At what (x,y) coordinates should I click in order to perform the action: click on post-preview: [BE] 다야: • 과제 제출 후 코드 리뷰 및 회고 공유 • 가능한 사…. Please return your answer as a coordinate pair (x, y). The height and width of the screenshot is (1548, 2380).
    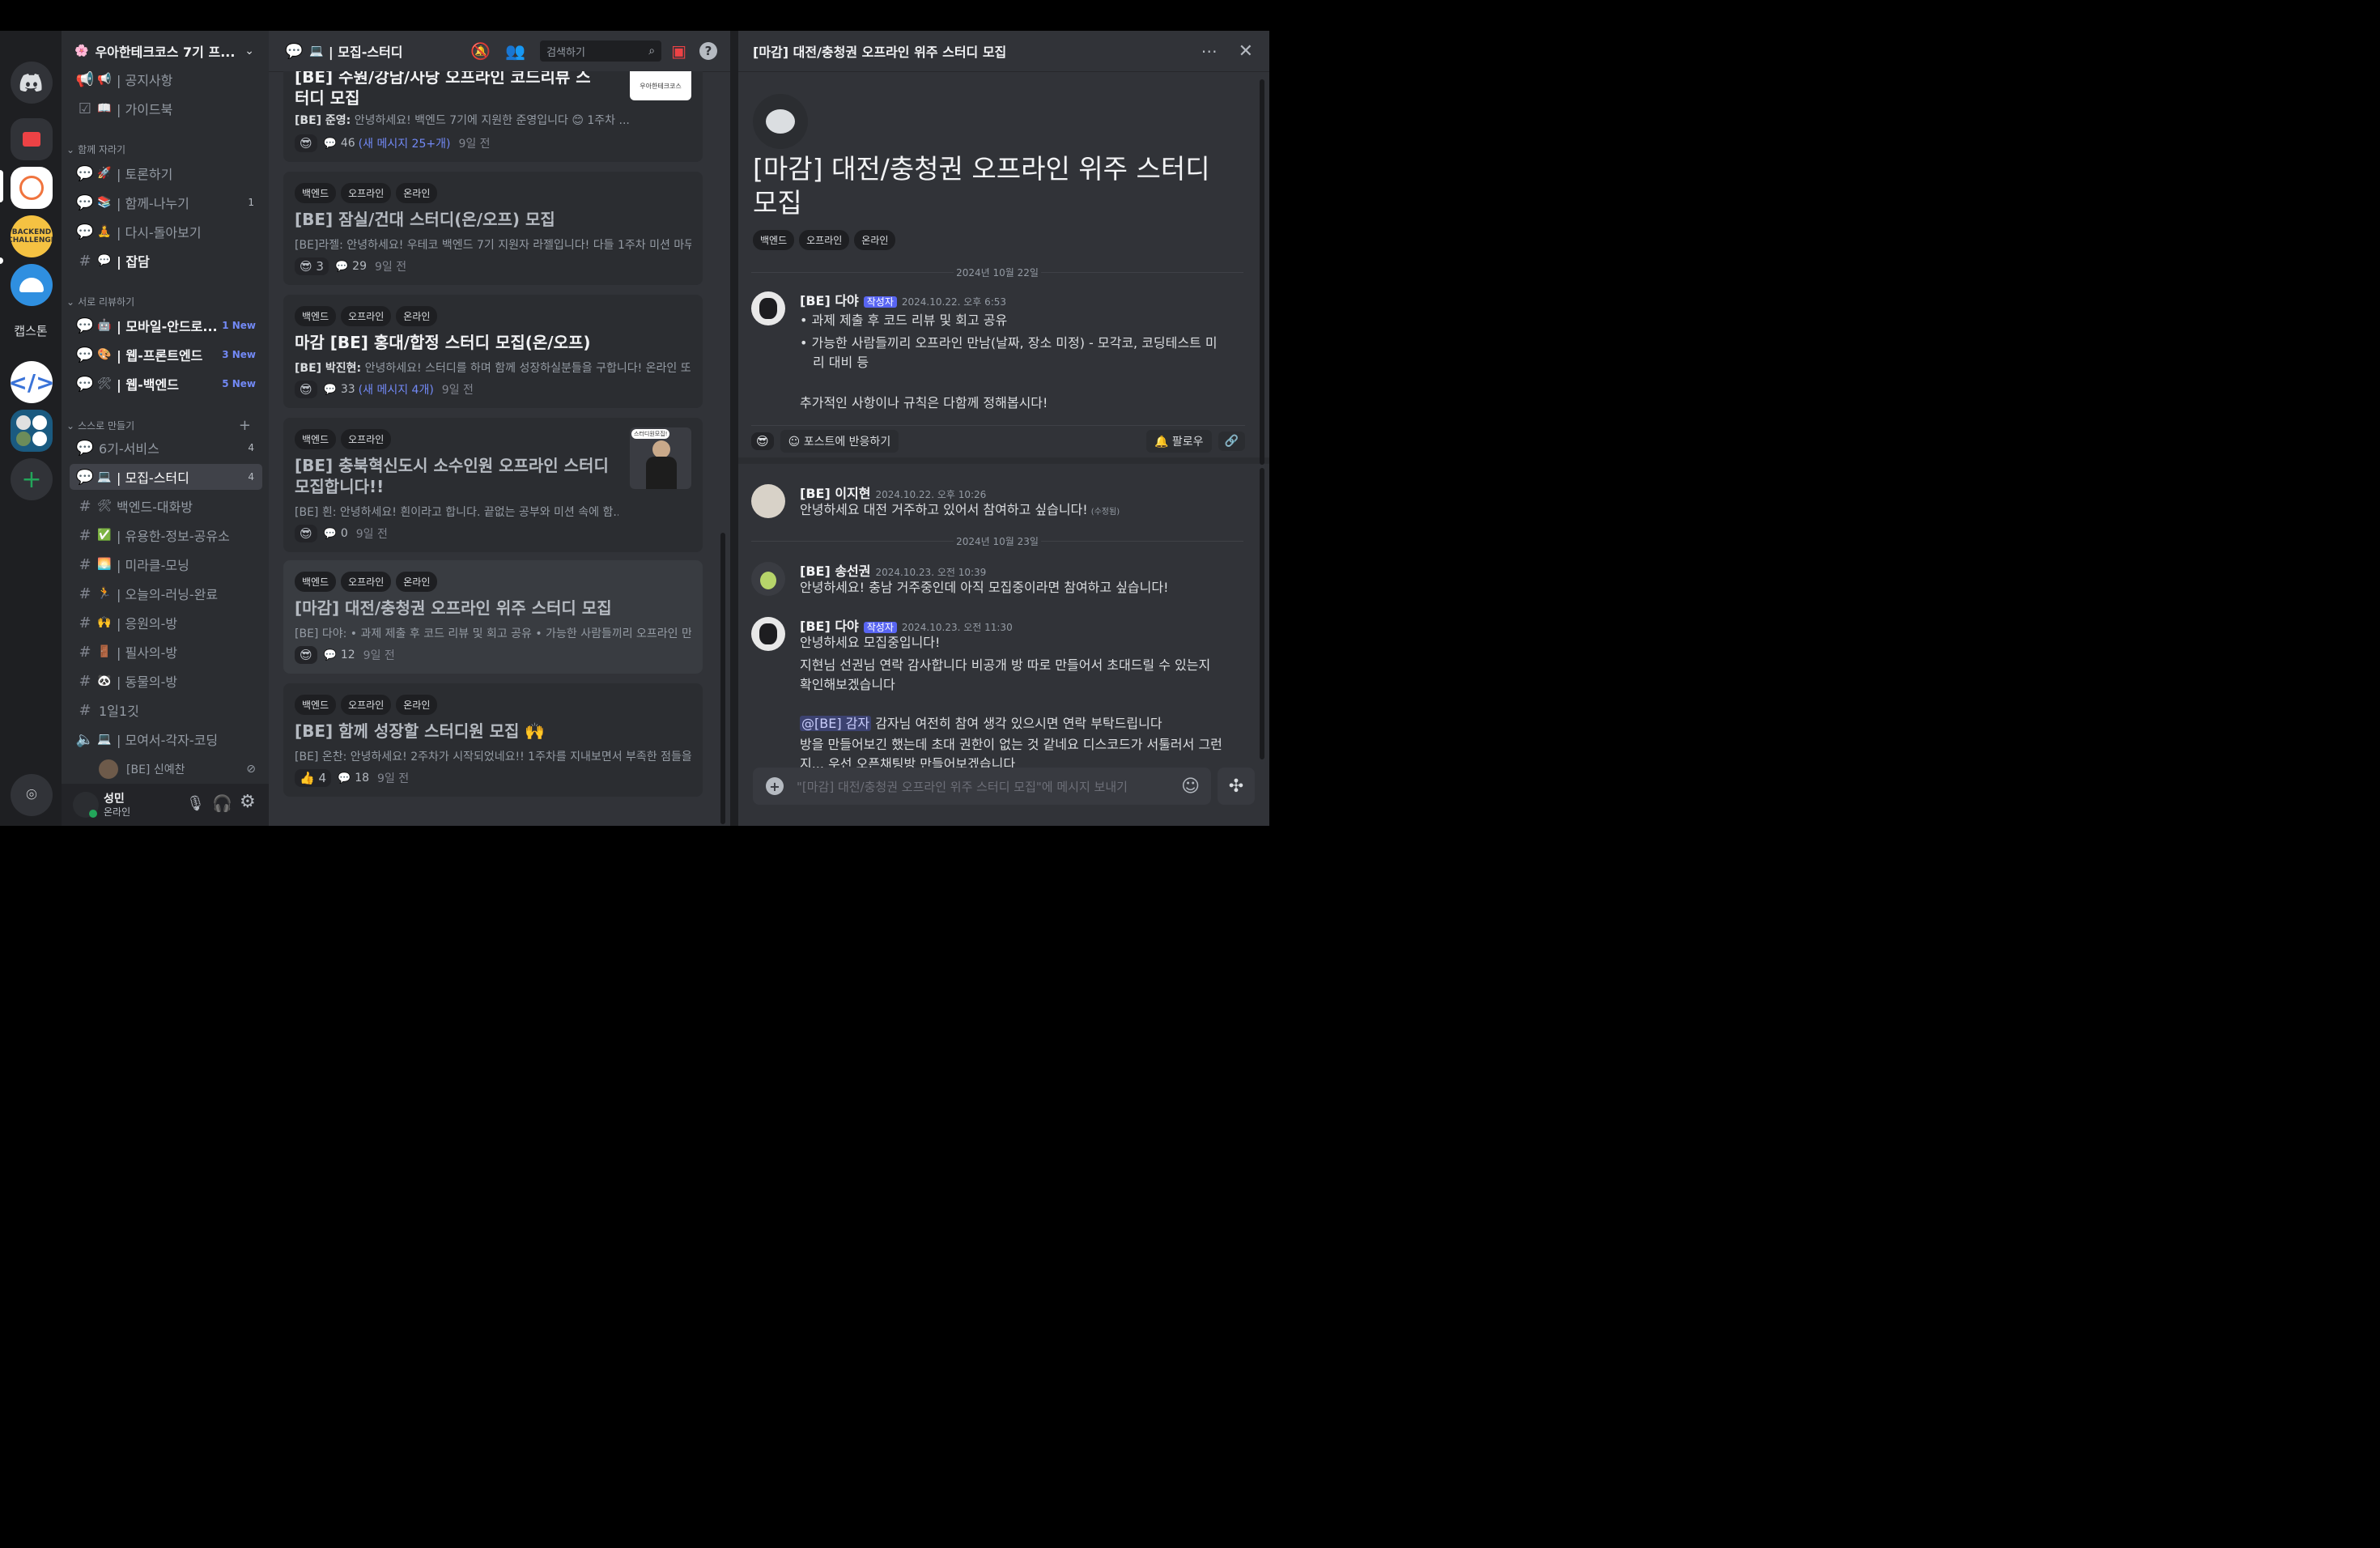
    Looking at the image, I should click on (493, 633).